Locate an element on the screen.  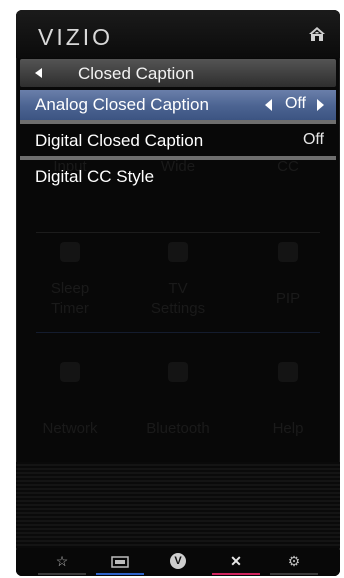
ghost-label-network: Network is located at coordinates (70, 428).